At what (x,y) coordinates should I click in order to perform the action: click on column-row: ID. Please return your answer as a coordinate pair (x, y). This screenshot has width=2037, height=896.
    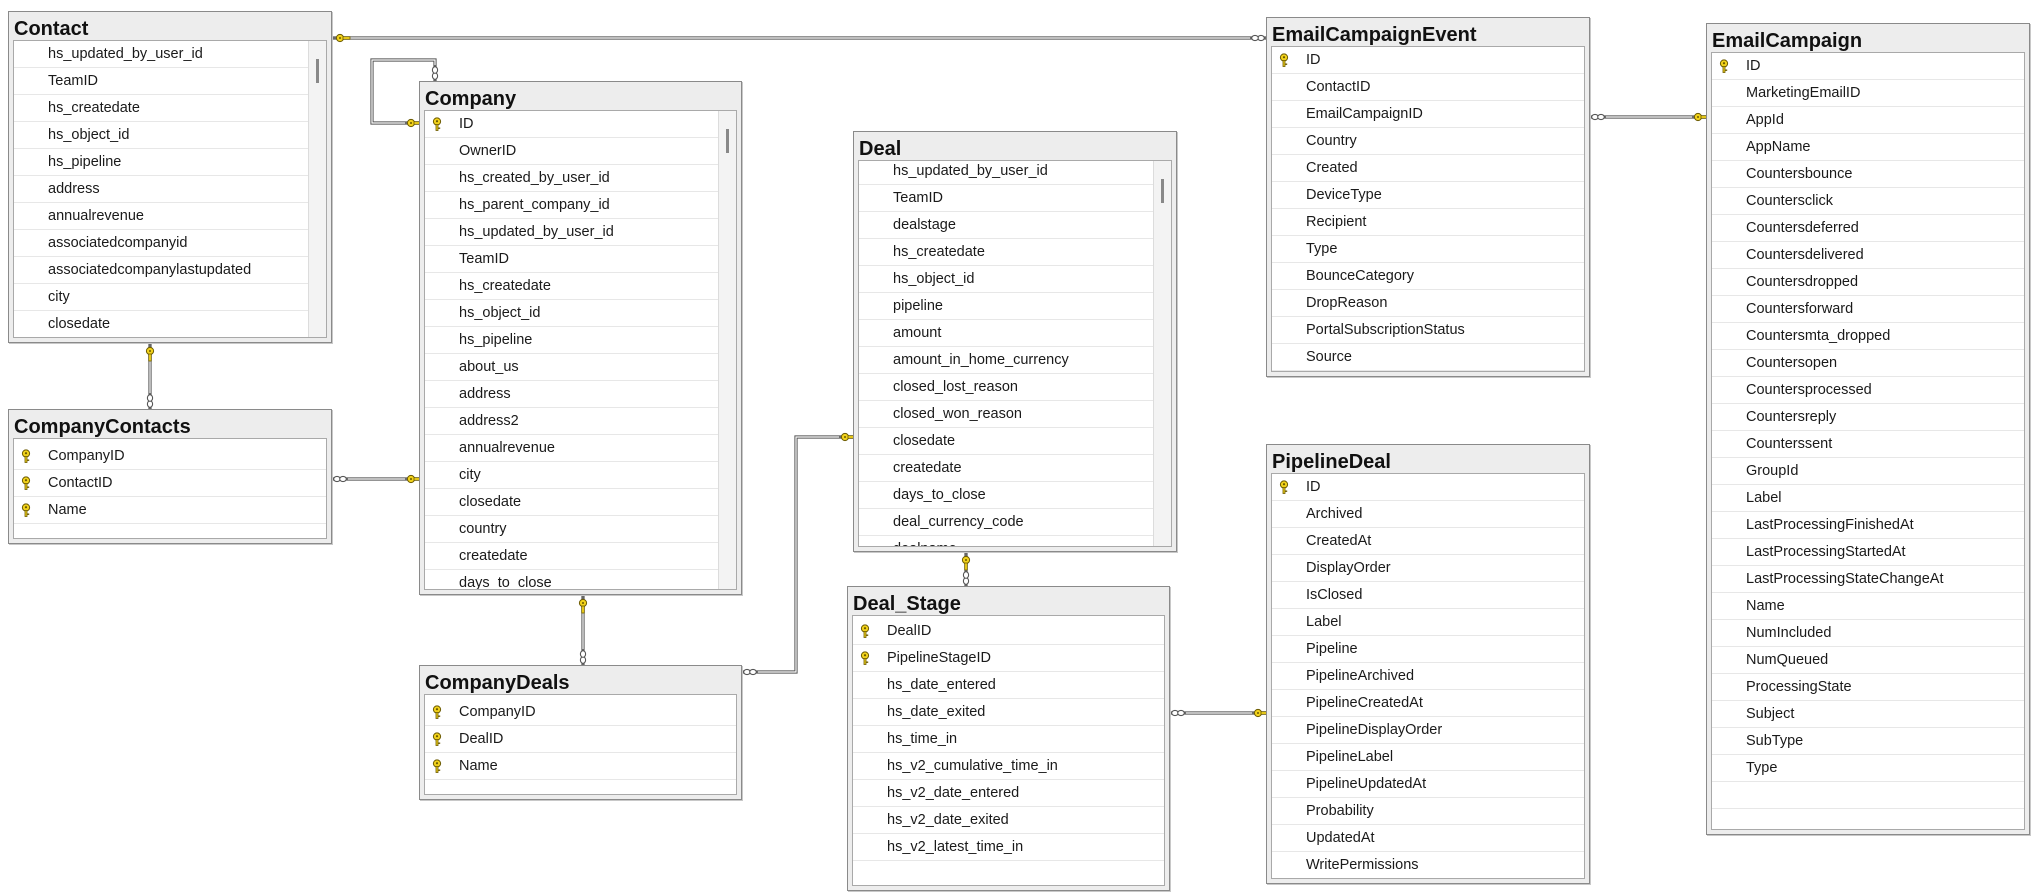
    Looking at the image, I should click on (572, 124).